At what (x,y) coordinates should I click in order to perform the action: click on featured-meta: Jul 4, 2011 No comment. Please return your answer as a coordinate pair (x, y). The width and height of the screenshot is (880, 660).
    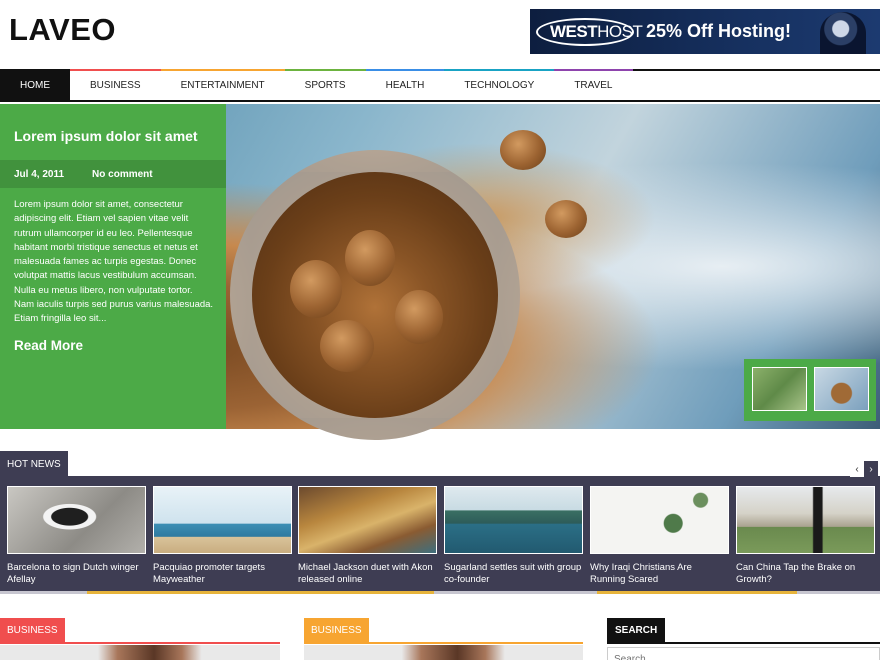
    Looking at the image, I should click on (113, 174).